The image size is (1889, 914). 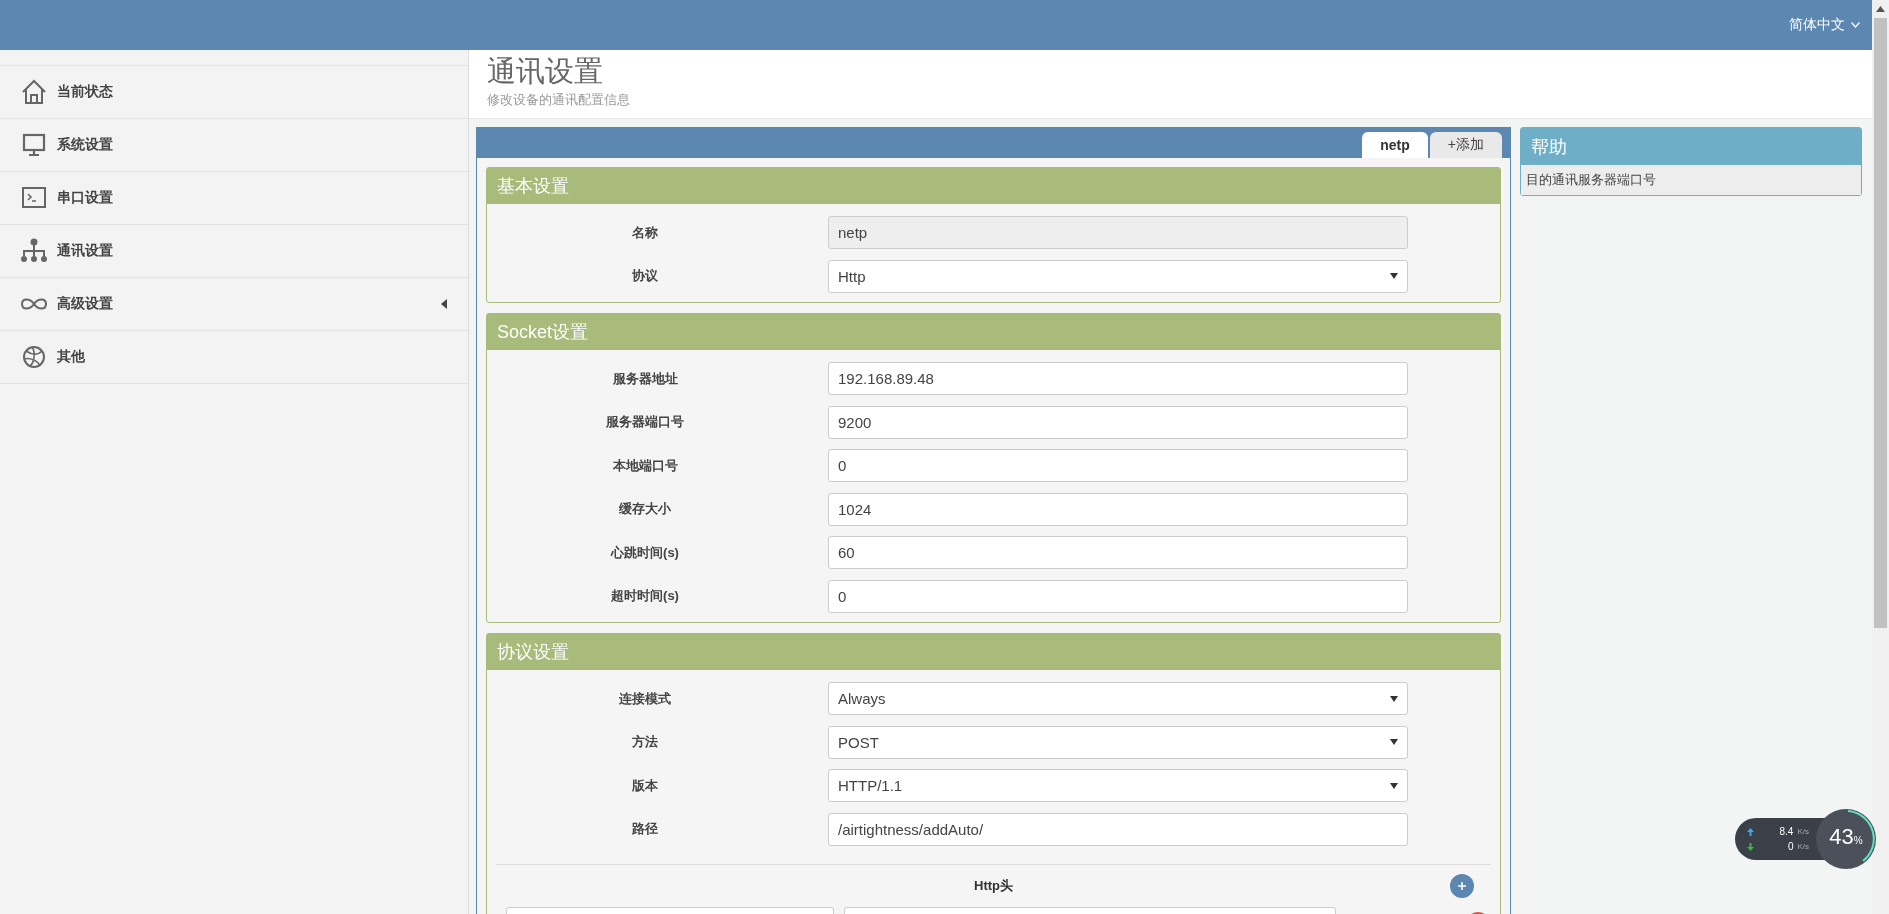 What do you see at coordinates (1824, 25) in the screenshot?
I see `language-selector: 简体中文` at bounding box center [1824, 25].